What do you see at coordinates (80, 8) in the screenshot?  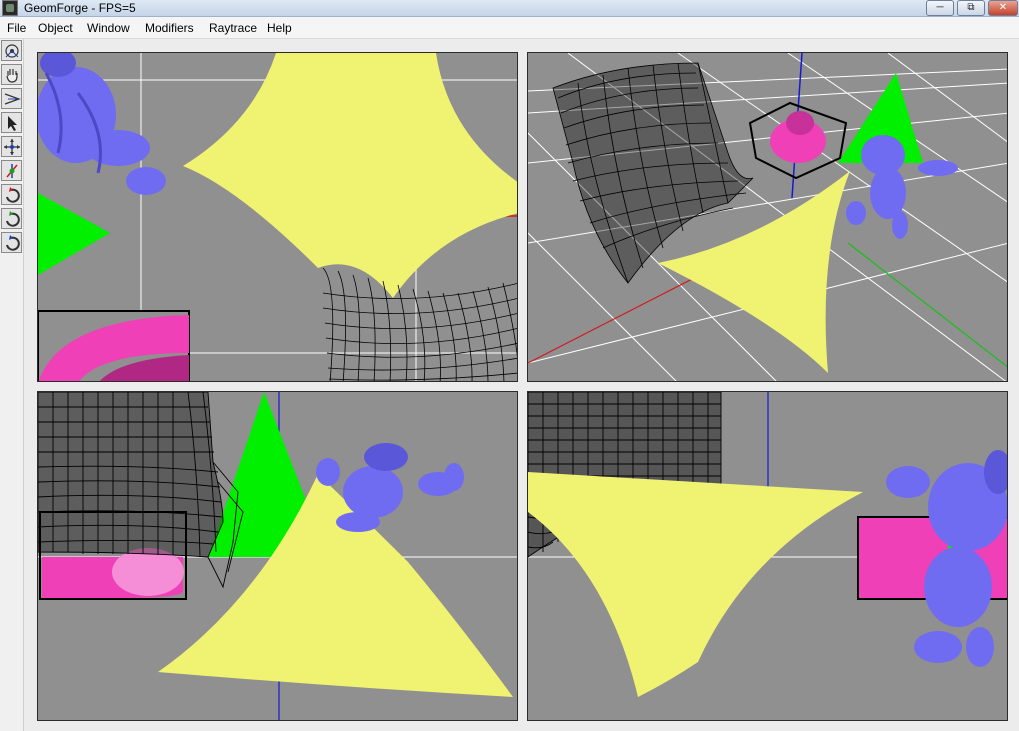 I see `window-title: GeomForge - FPS=5` at bounding box center [80, 8].